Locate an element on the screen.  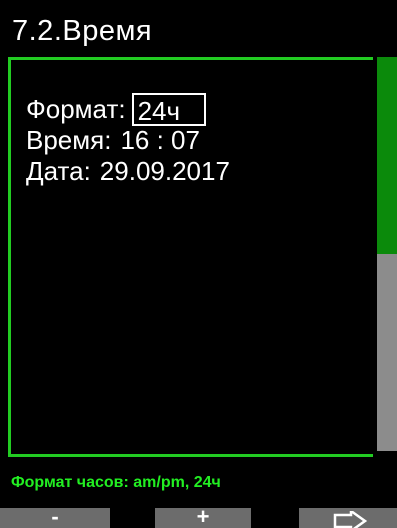
status-hint: Формат часов: am/pm, 24ч is located at coordinates (116, 482).